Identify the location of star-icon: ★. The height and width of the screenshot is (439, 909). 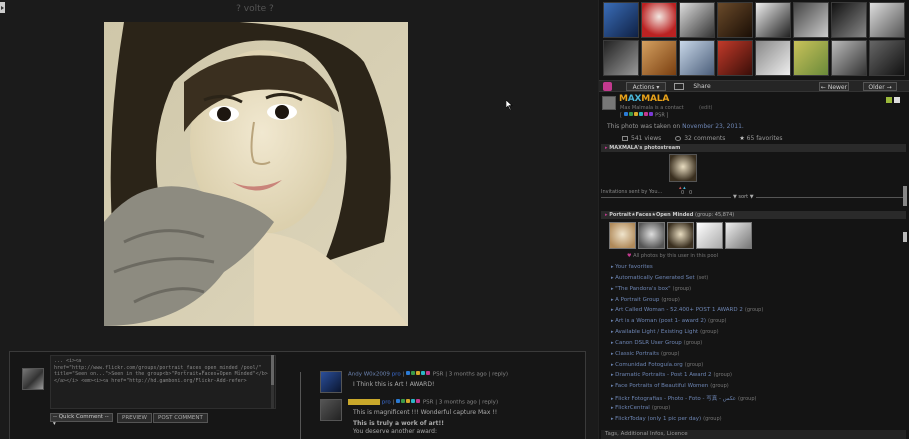
(742, 138).